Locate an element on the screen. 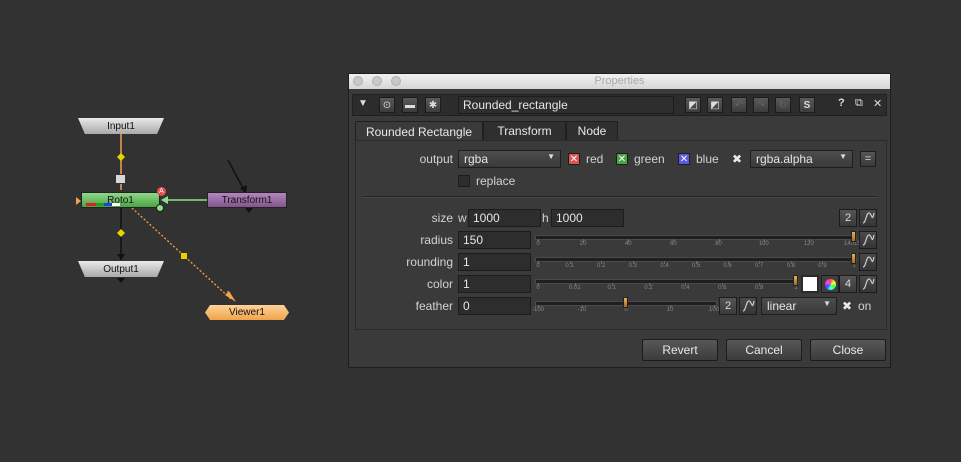 This screenshot has width=961, height=462. rounding-field: 1 is located at coordinates (494, 262).